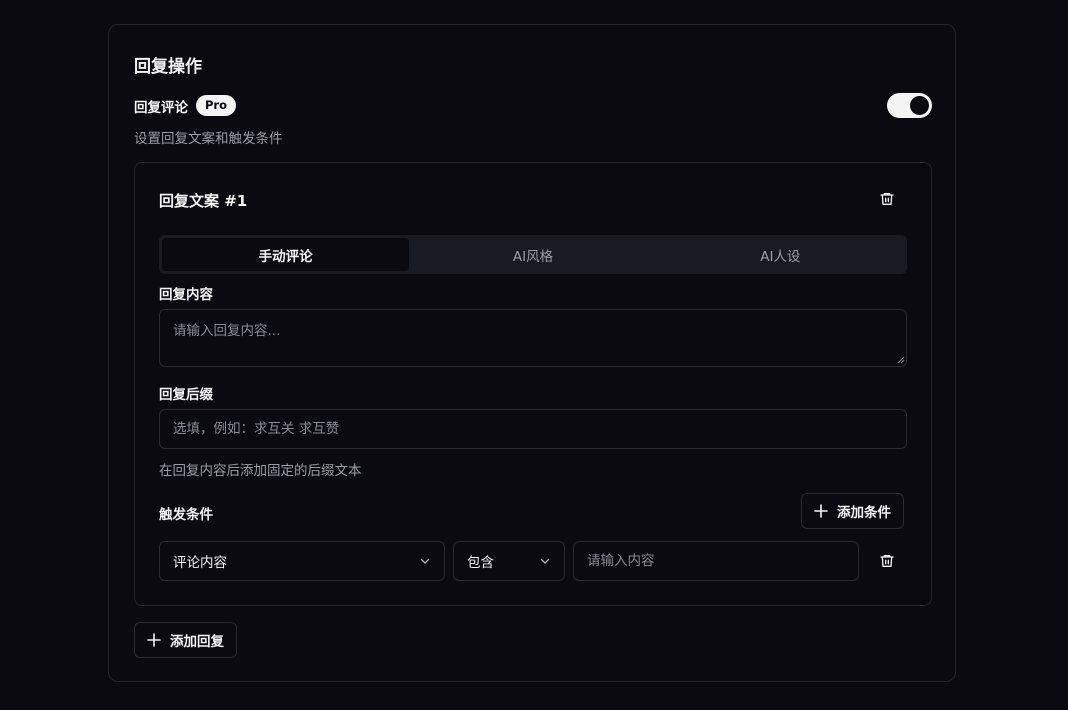 This screenshot has height=710, width=1068. Describe the element at coordinates (716, 561) in the screenshot. I see `condition-value-input` at that location.